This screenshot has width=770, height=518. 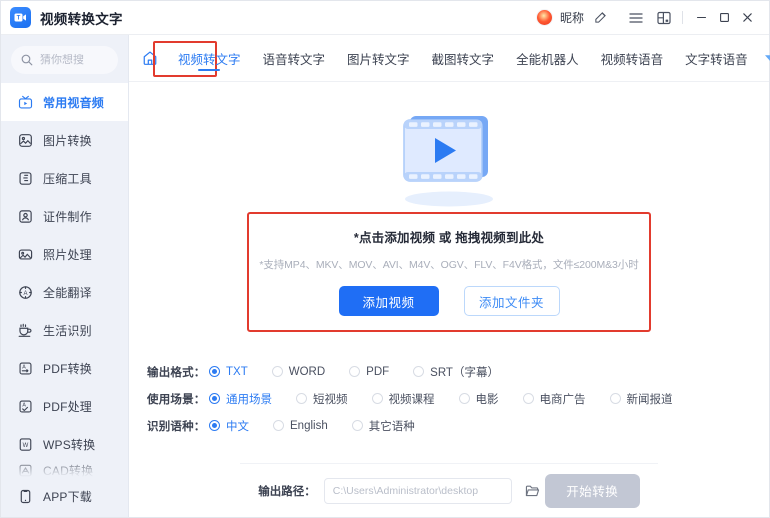 What do you see at coordinates (701, 18) in the screenshot?
I see `minimize-icon` at bounding box center [701, 18].